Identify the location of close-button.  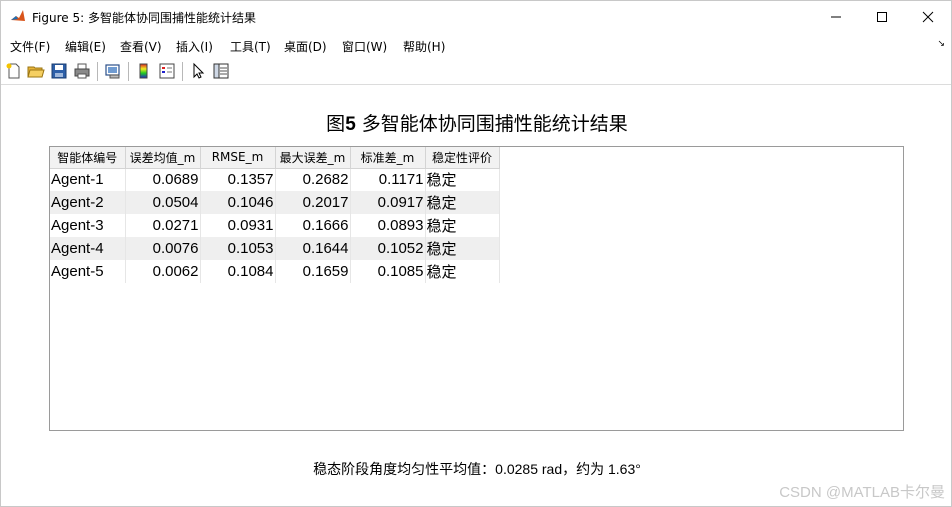
(928, 16).